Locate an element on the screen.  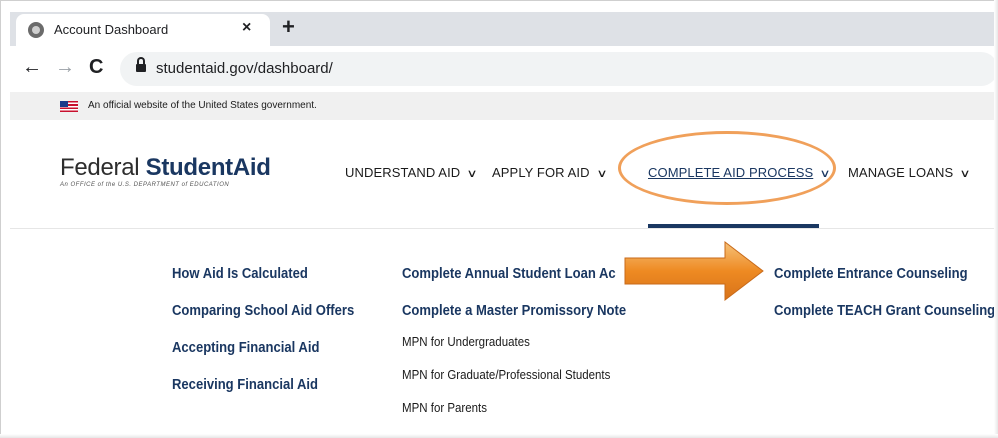
menu-sub-mpn-graduate-professional: MPN for Graduate/Professional Students is located at coordinates (506, 375).